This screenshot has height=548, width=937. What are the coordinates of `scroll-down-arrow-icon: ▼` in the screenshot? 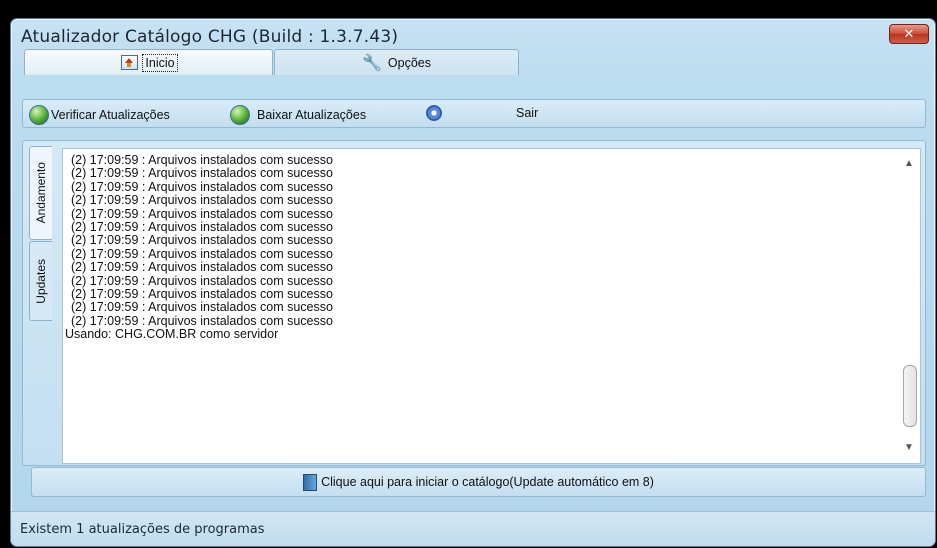 It's located at (909, 448).